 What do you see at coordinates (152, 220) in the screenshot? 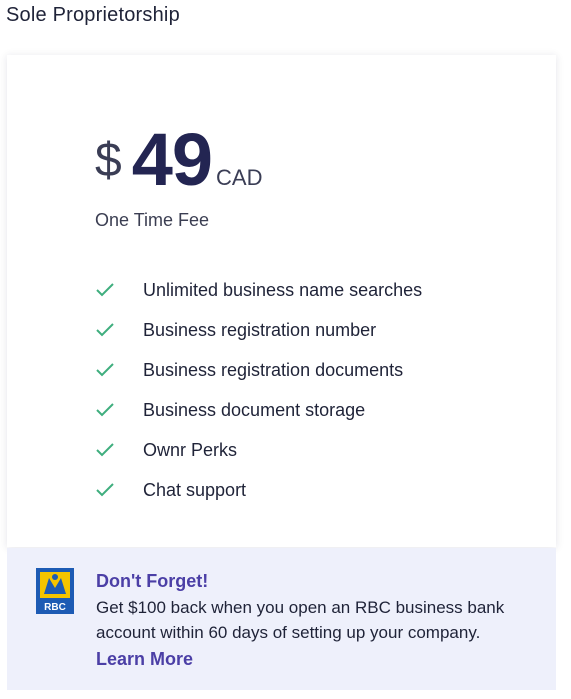
I see `fee-label: One Time Fee` at bounding box center [152, 220].